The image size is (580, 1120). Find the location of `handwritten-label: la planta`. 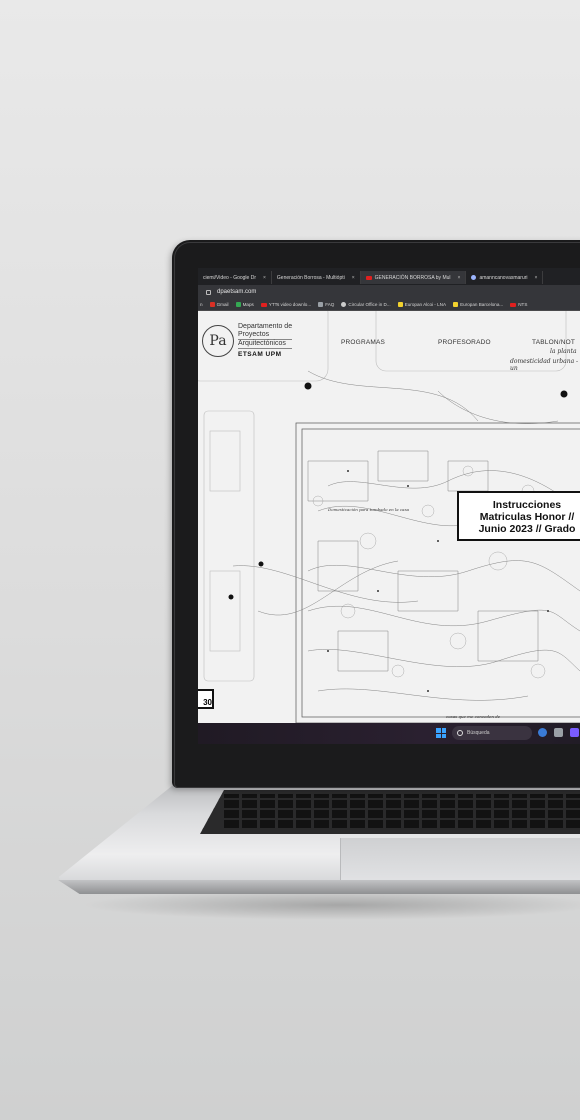

handwritten-label: la planta is located at coordinates (563, 351).